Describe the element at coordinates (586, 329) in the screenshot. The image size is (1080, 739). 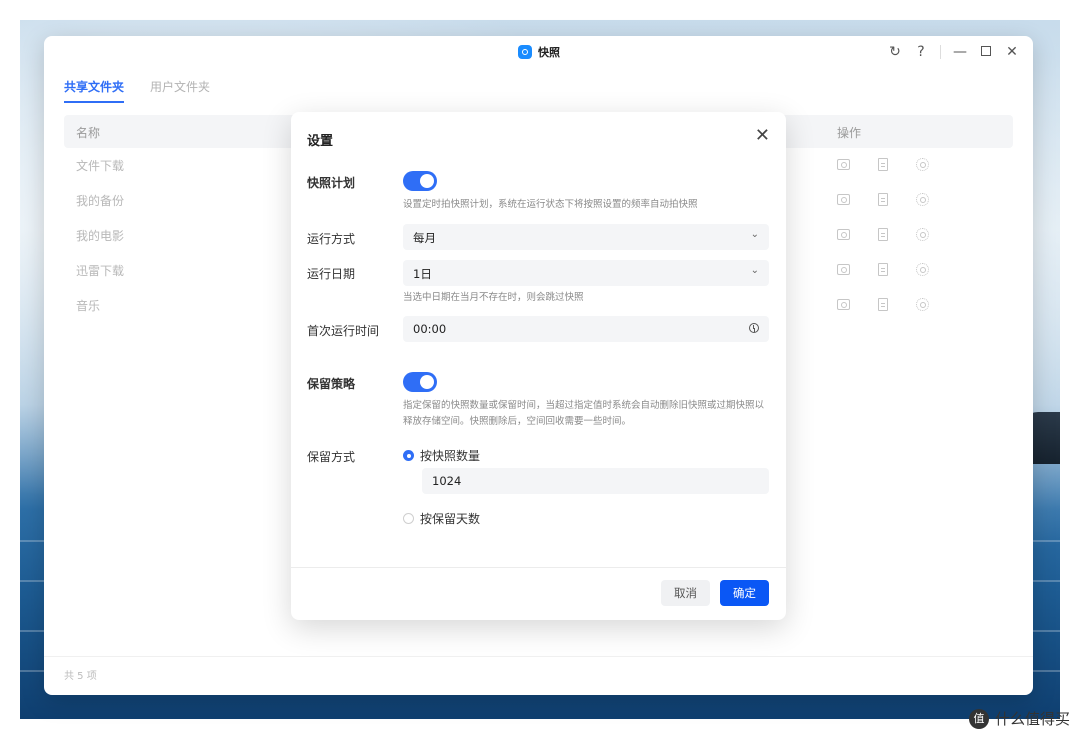
I see `first-run-time-input: 00:00` at that location.